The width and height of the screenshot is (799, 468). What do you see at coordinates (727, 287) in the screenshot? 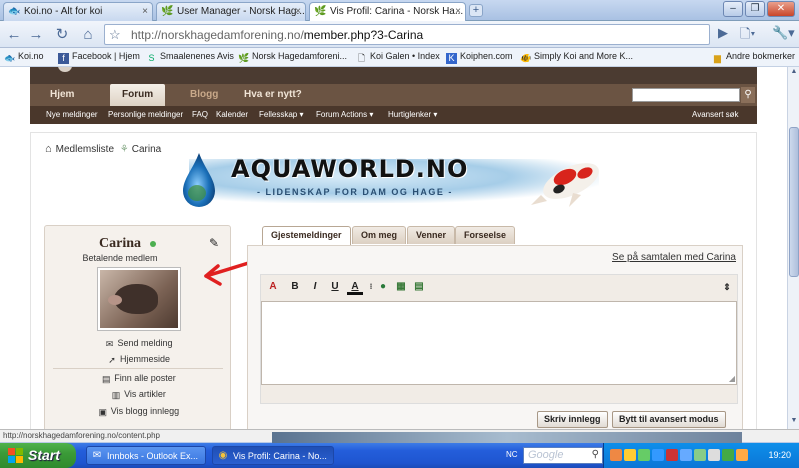
I see `resize-editor-icon: ⇕` at bounding box center [727, 287].